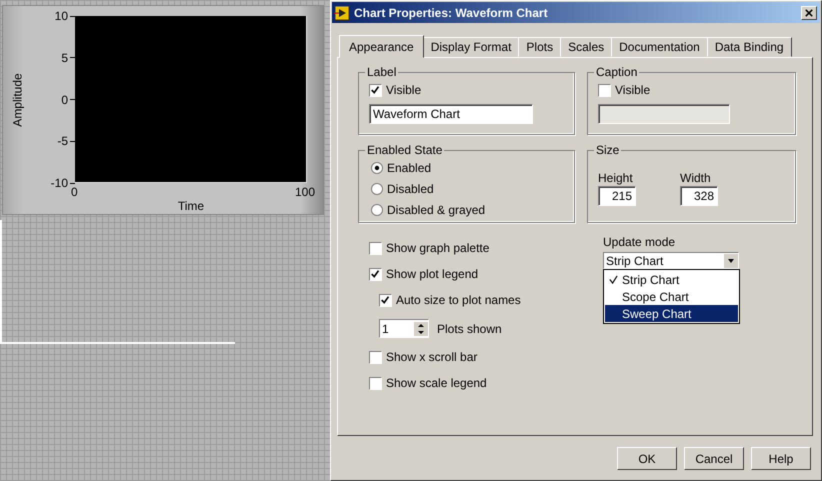  I want to click on group-title: Size, so click(607, 150).